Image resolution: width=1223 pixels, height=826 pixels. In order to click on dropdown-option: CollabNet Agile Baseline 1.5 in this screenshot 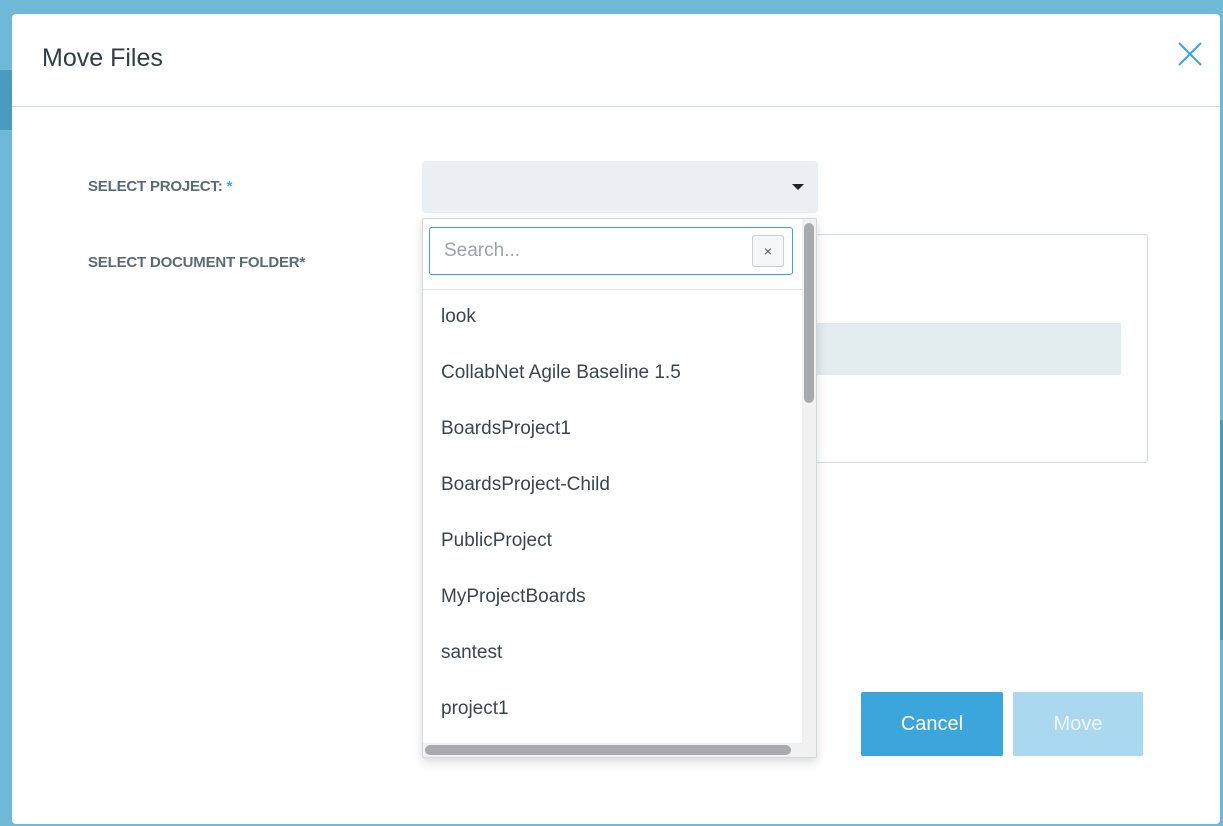, I will do `click(612, 373)`.